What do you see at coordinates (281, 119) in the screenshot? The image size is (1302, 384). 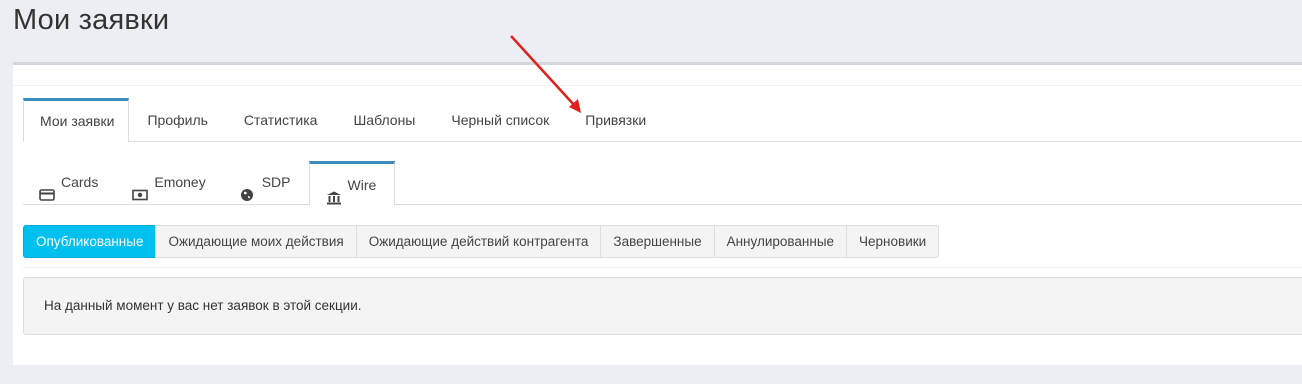 I see `tab-statistics: Статистика` at bounding box center [281, 119].